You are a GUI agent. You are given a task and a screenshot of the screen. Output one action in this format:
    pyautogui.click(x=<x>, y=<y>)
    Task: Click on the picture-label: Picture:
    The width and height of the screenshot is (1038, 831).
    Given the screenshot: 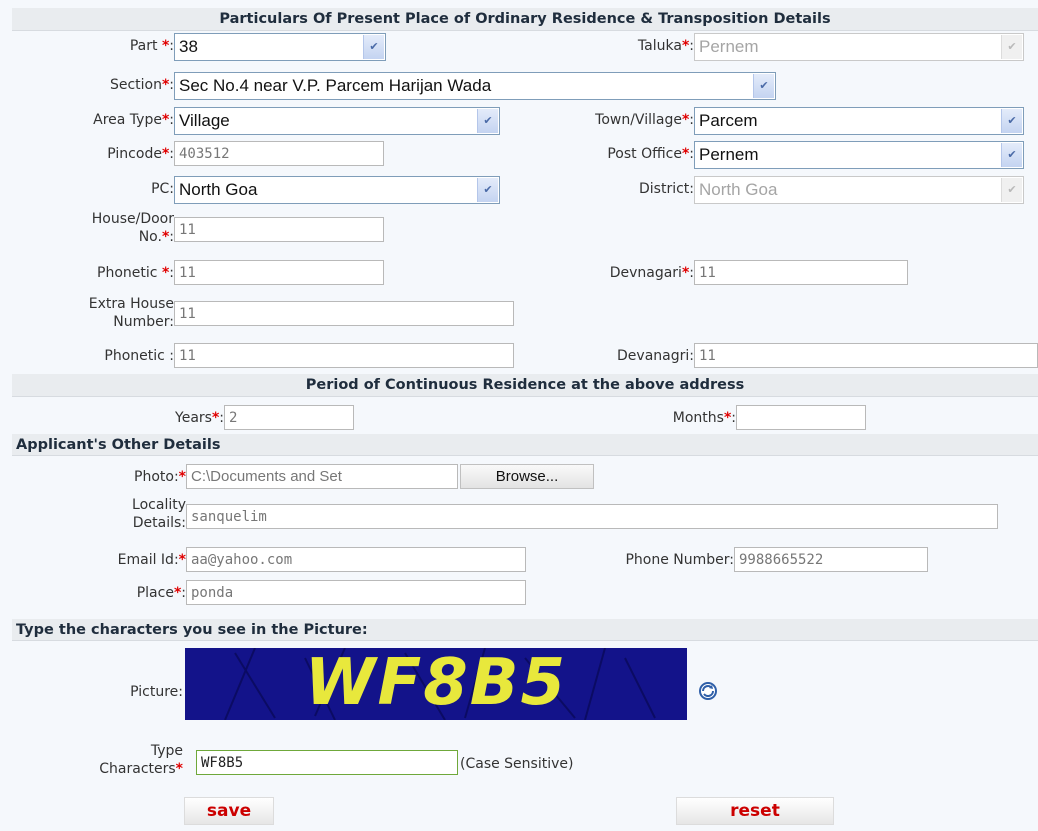 What is the action you would take?
    pyautogui.click(x=156, y=692)
    